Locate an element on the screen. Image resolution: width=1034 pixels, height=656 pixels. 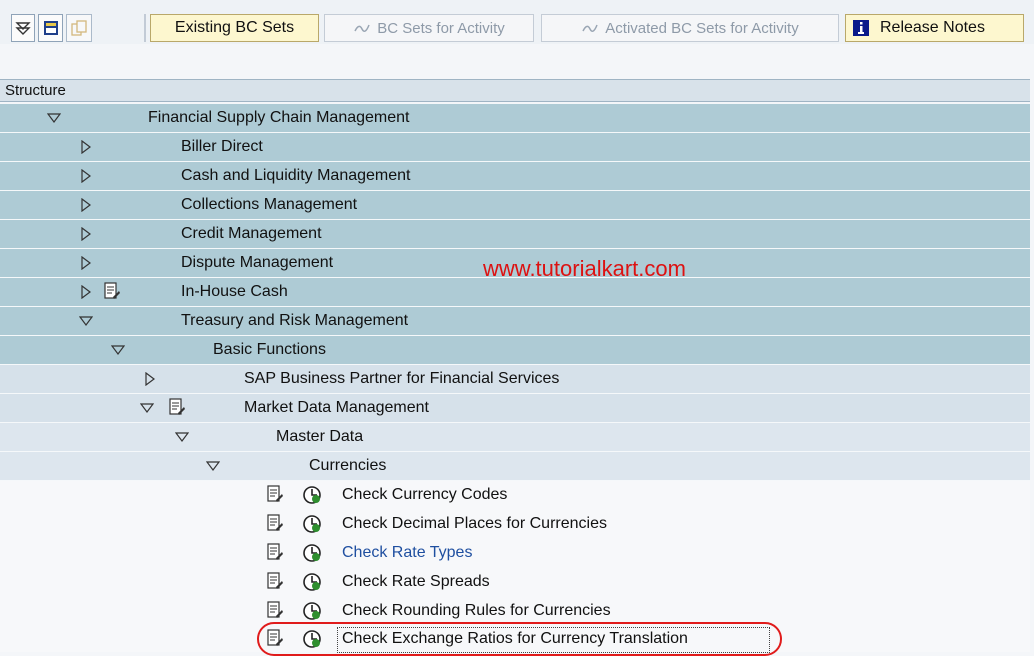
expand-all-icon is located at coordinates (23, 28).